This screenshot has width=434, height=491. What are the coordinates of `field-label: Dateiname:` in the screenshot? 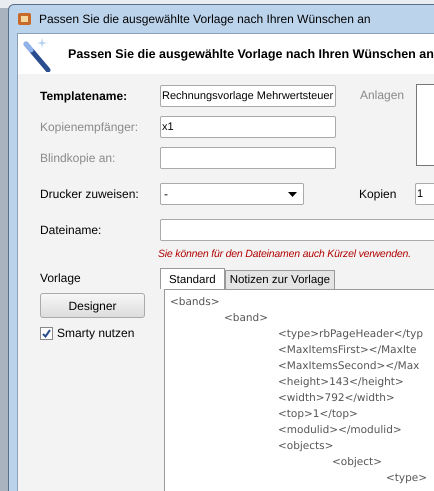 It's located at (71, 230).